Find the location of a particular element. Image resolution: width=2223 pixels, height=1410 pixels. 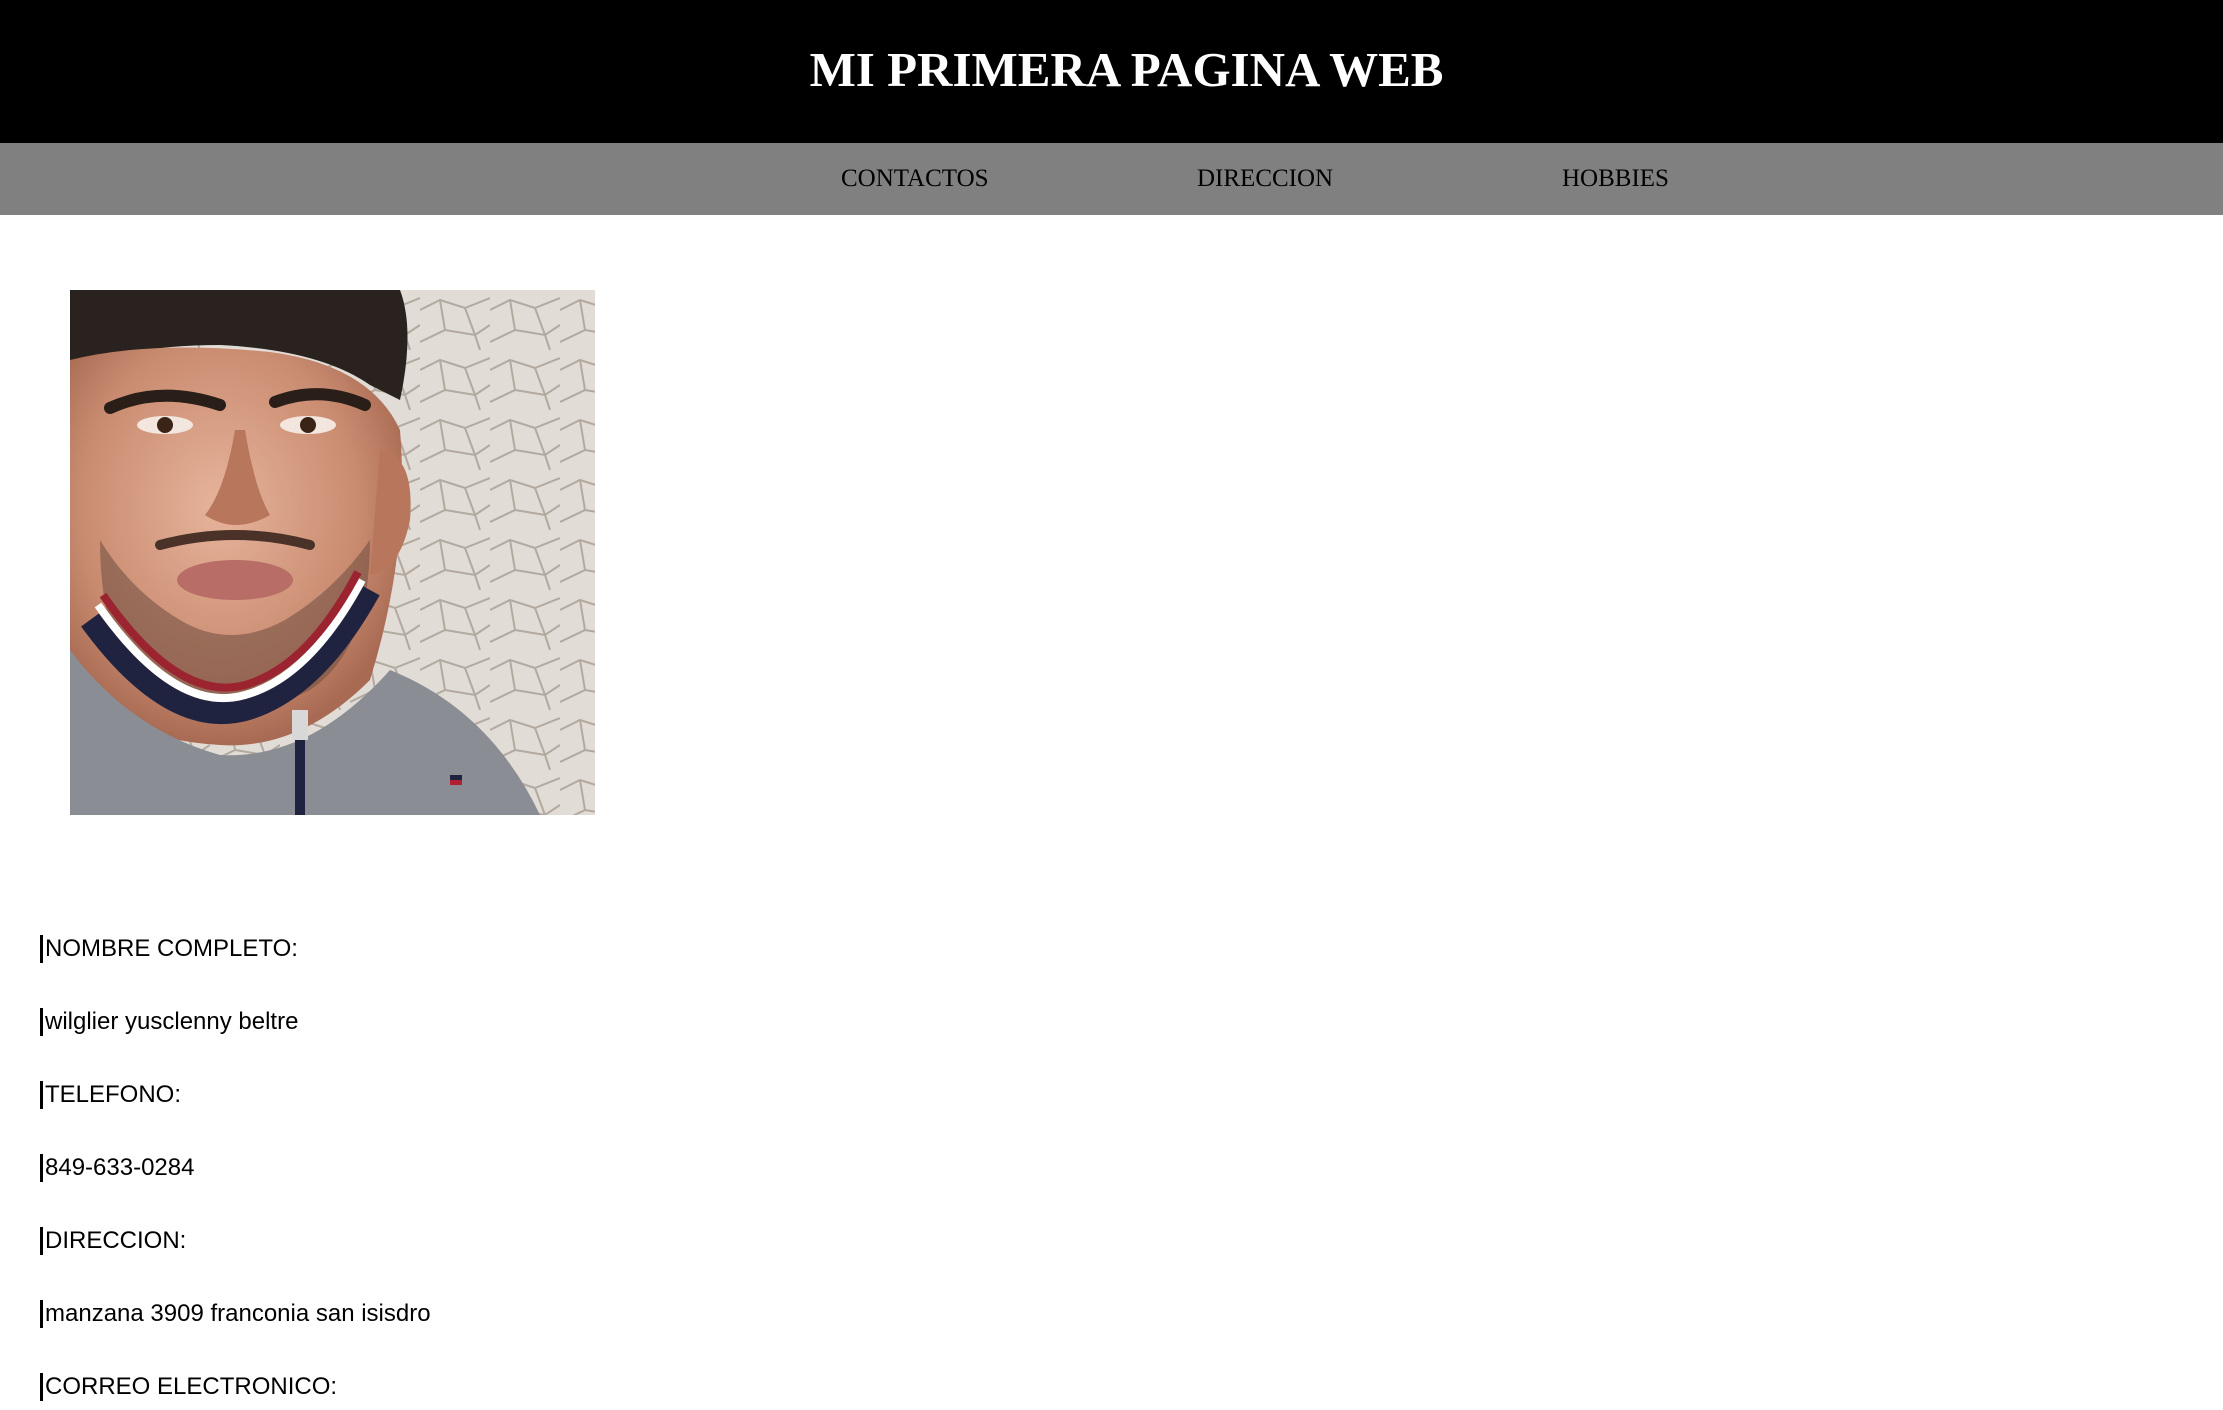

field-text: manzana 3909 franconia san isisdro is located at coordinates (238, 1313).